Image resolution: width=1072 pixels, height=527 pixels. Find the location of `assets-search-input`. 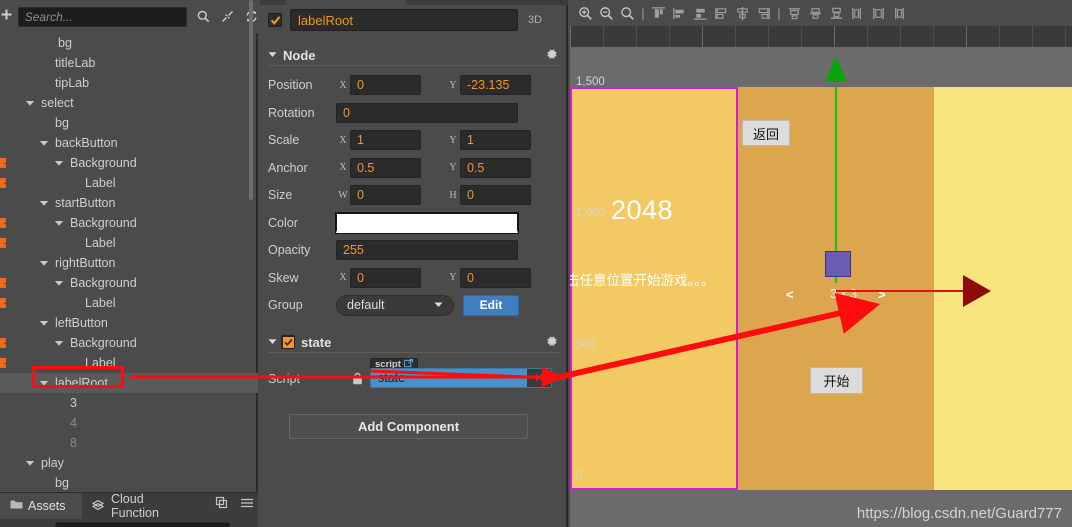

assets-search-input is located at coordinates (142, 524).